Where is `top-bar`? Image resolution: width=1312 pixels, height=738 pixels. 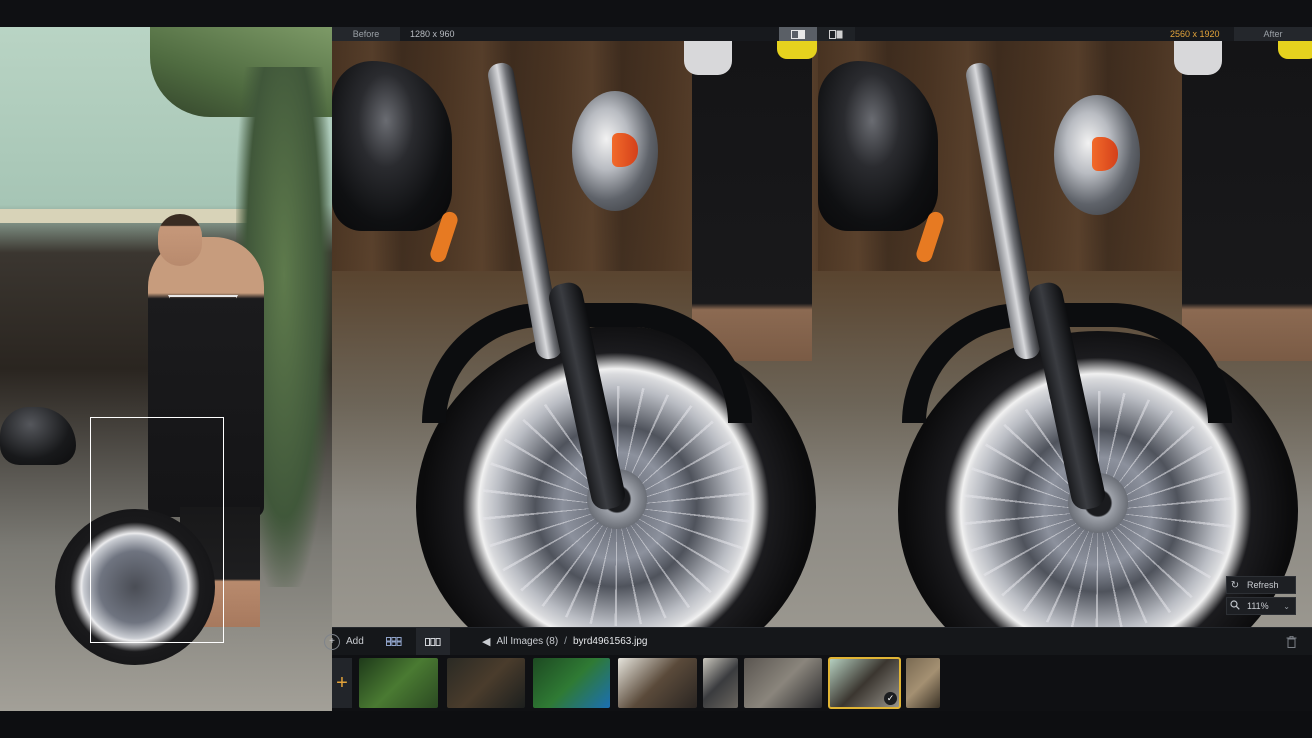 top-bar is located at coordinates (656, 13).